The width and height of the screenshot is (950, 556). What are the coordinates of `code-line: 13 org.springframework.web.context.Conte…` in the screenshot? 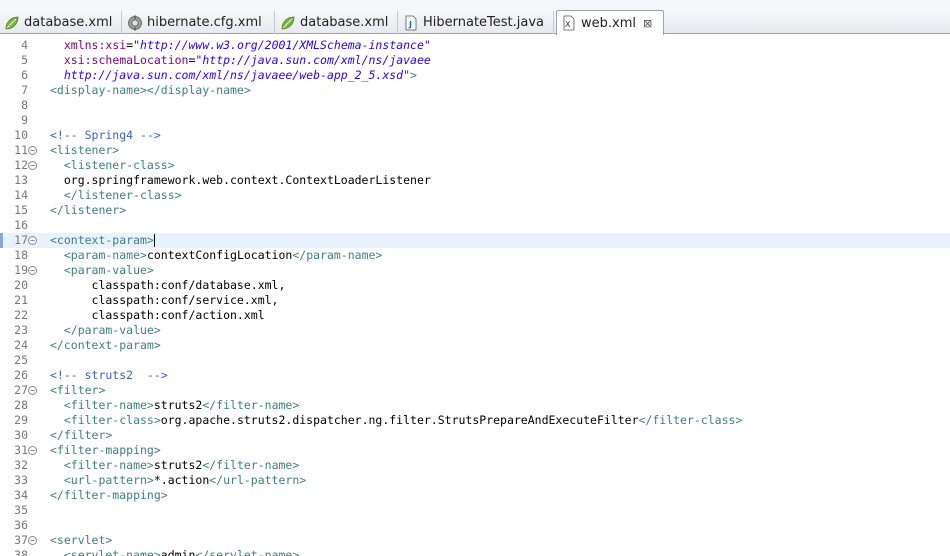 It's located at (475, 180).